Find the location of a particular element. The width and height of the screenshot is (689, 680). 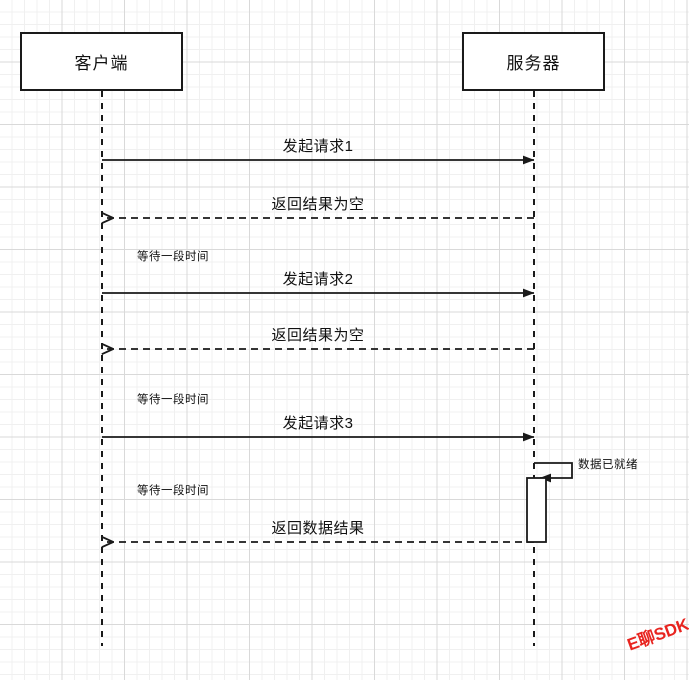

message-label-res3: 返回数据结果 is located at coordinates (318, 528).